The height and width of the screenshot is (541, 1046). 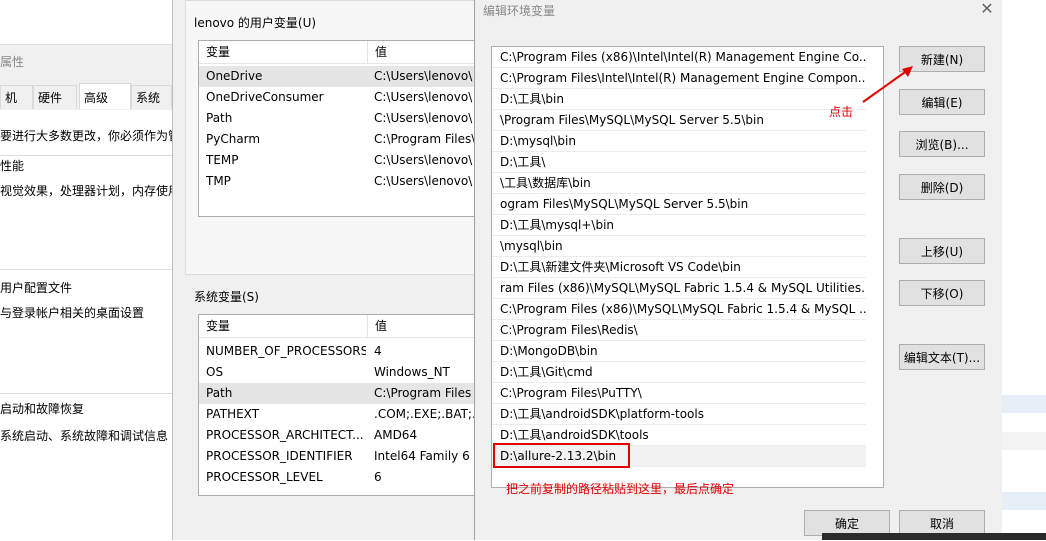 What do you see at coordinates (234, 76) in the screenshot?
I see `var-name: OneDrive` at bounding box center [234, 76].